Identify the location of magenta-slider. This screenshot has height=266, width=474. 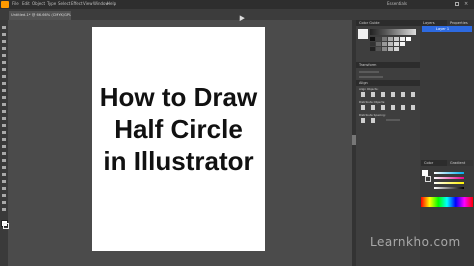
(449, 178).